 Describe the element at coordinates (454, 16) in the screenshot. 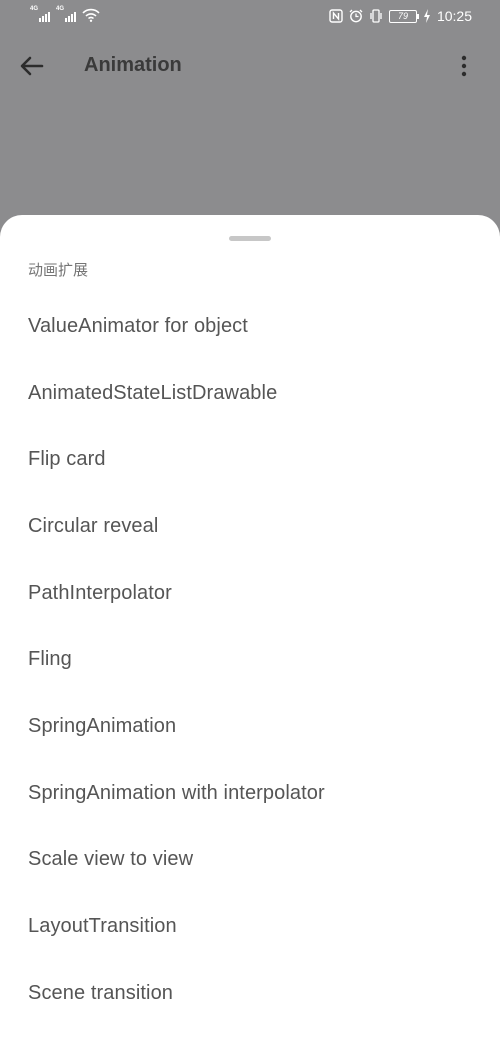

I see `status-time: 10:25` at that location.